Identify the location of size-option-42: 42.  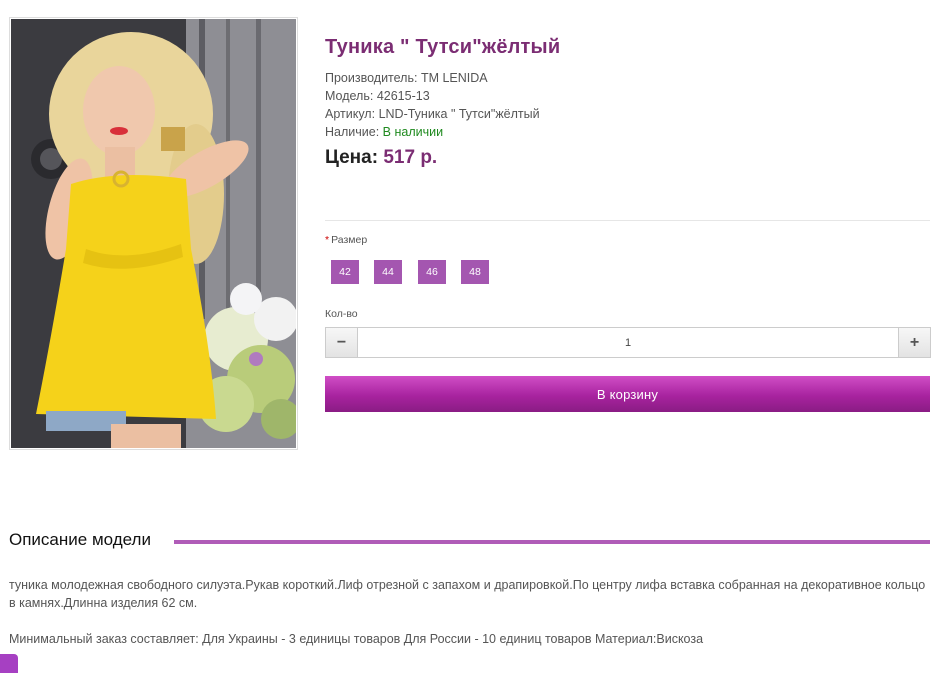
(345, 272).